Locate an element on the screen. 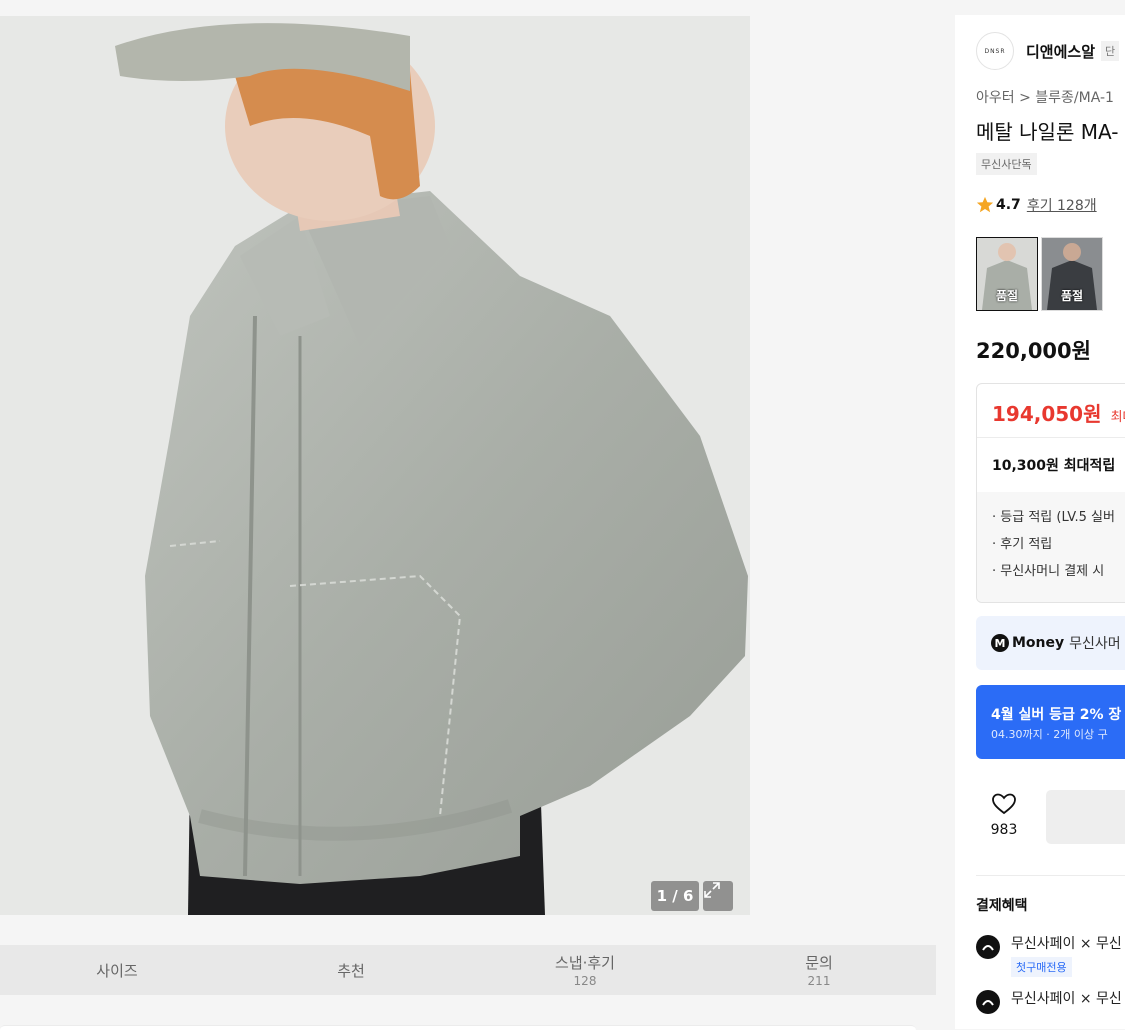 The height and width of the screenshot is (1030, 1125). money-label: Money is located at coordinates (1038, 643).